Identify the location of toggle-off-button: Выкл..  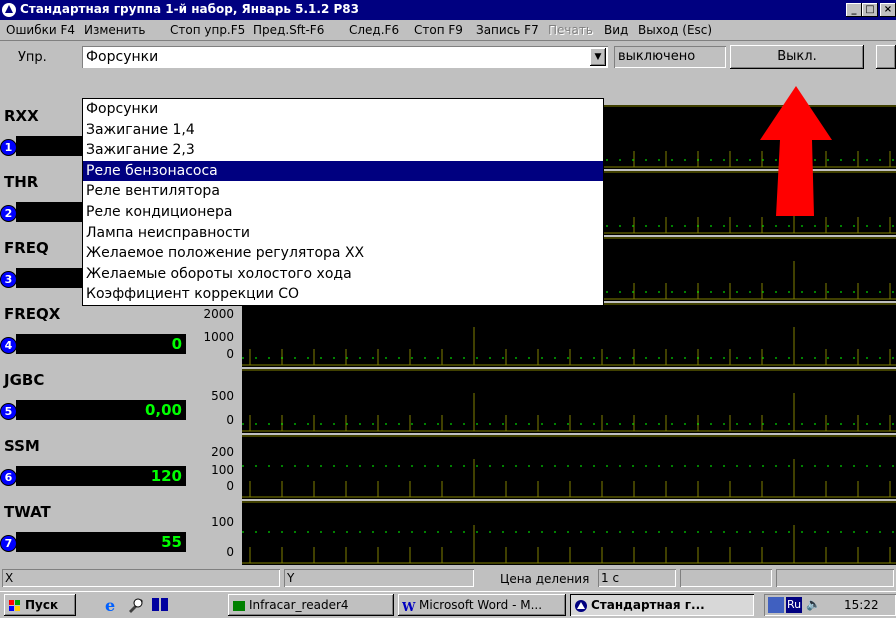
(797, 57).